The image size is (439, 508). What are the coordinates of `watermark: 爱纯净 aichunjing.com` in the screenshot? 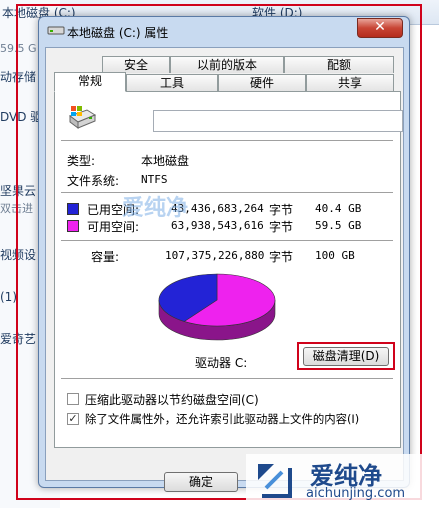 It's located at (341, 480).